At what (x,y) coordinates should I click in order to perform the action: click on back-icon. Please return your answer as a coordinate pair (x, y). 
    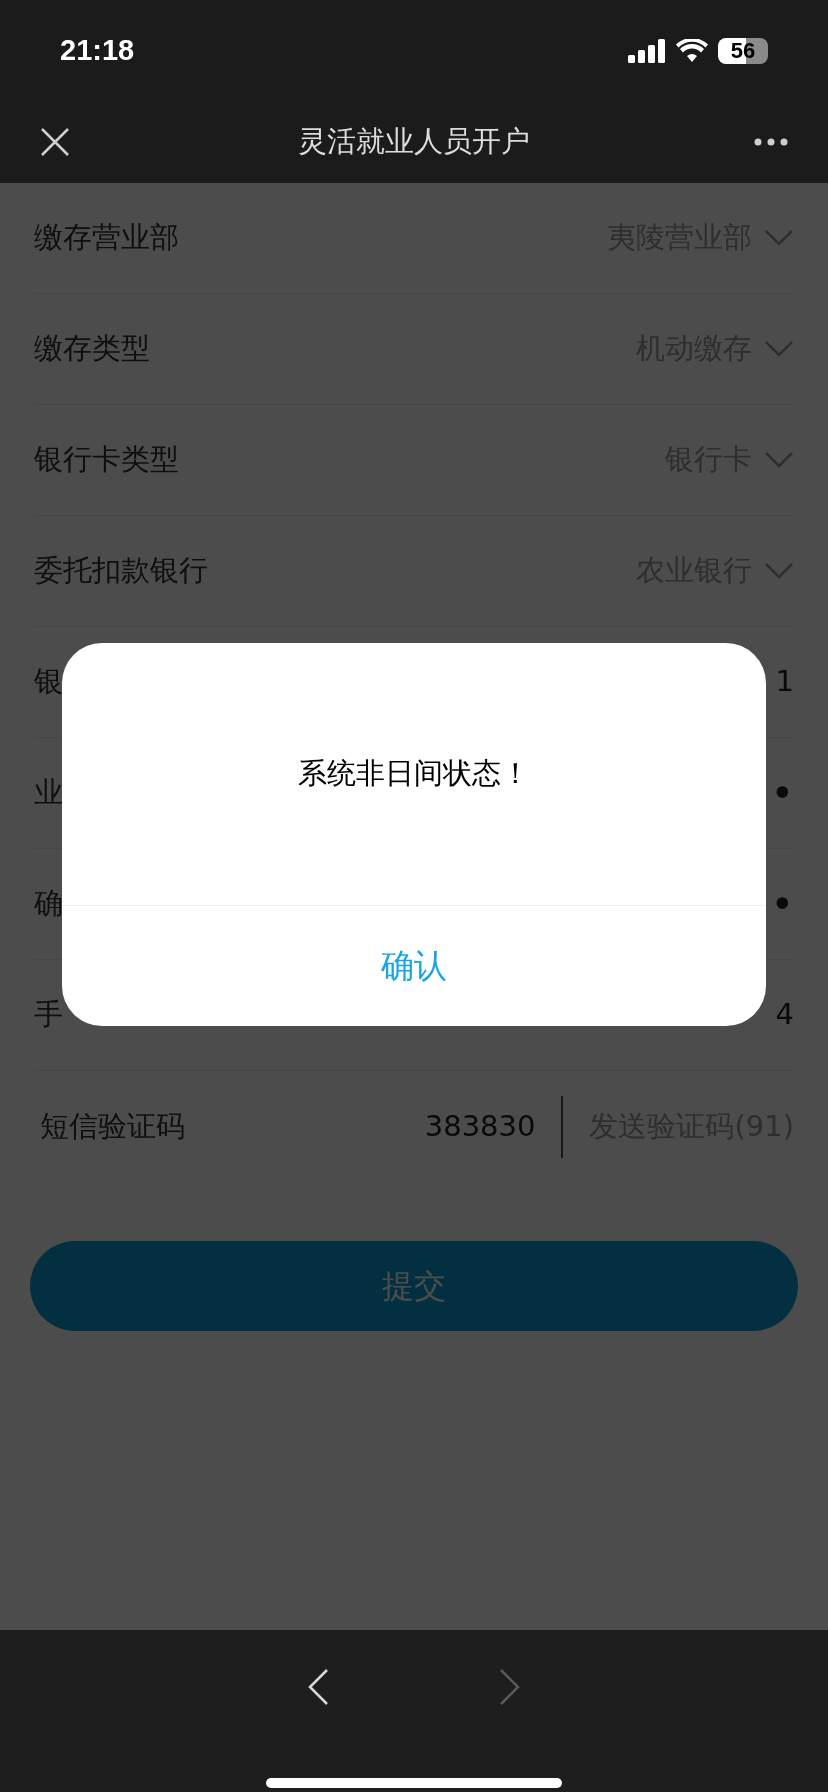
    Looking at the image, I should click on (318, 1687).